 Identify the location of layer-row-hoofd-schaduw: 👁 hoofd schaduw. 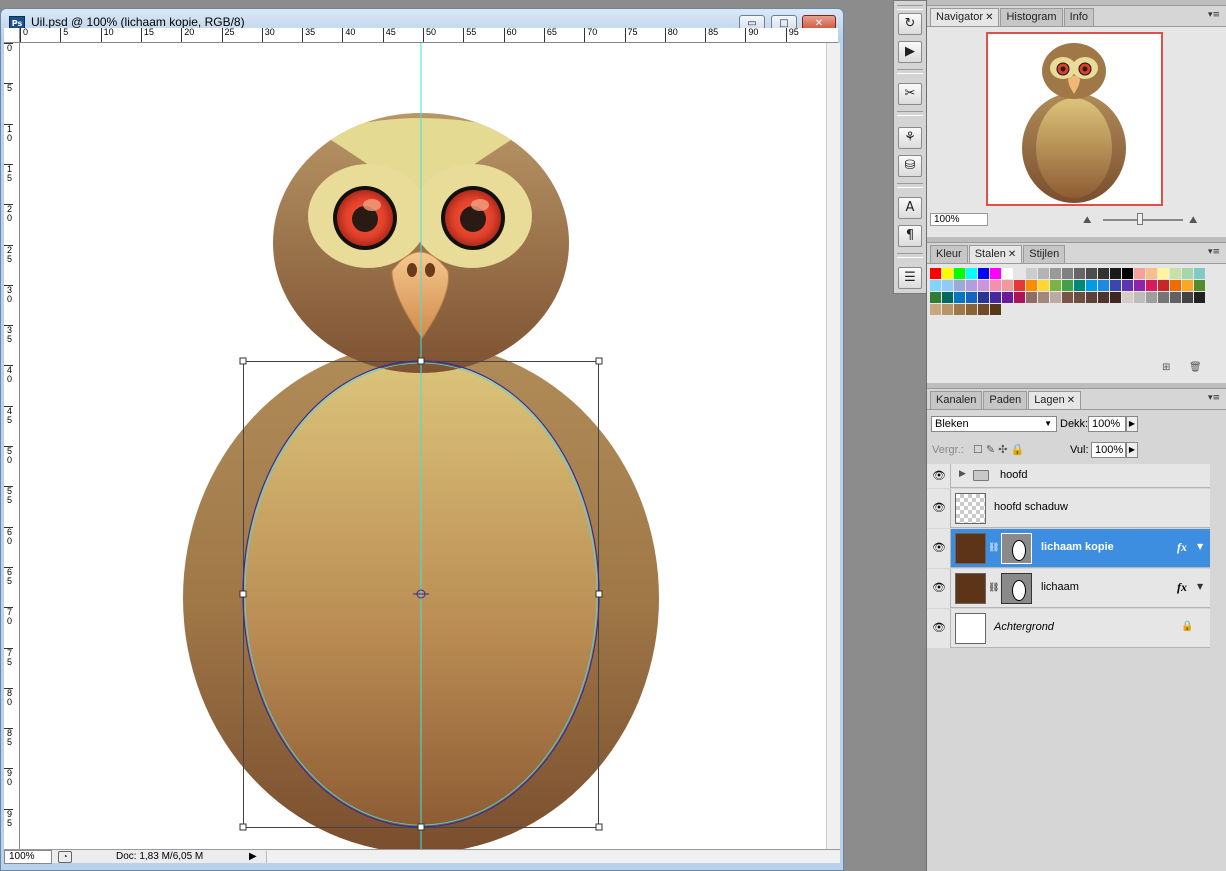
(1068, 508).